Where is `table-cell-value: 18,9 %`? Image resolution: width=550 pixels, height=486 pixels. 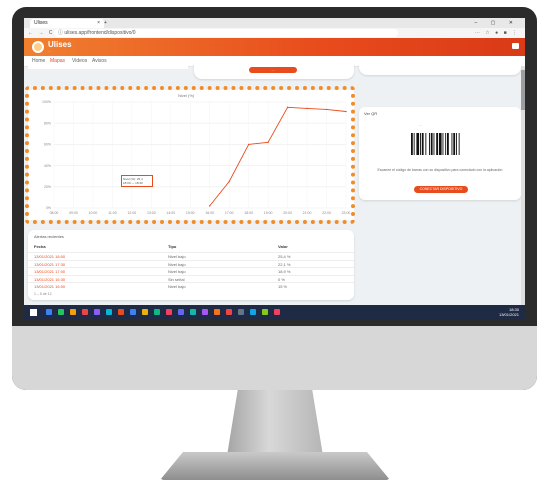
table-cell-value: 18,9 % is located at coordinates (284, 271).